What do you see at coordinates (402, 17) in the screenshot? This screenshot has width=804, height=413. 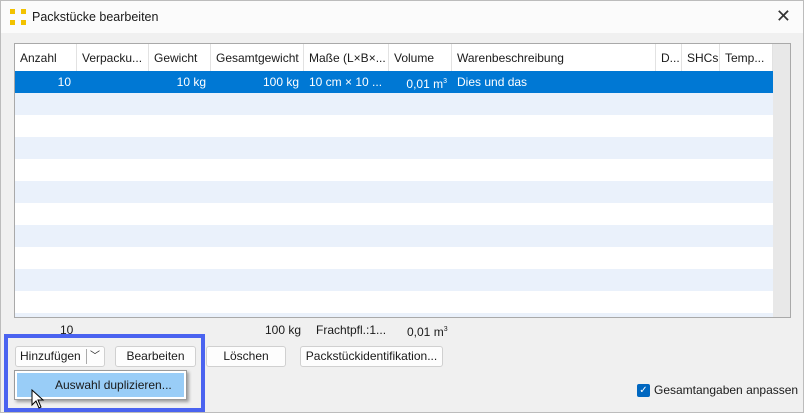 I see `title-bar: Packstücke bearbeiten ✕` at bounding box center [402, 17].